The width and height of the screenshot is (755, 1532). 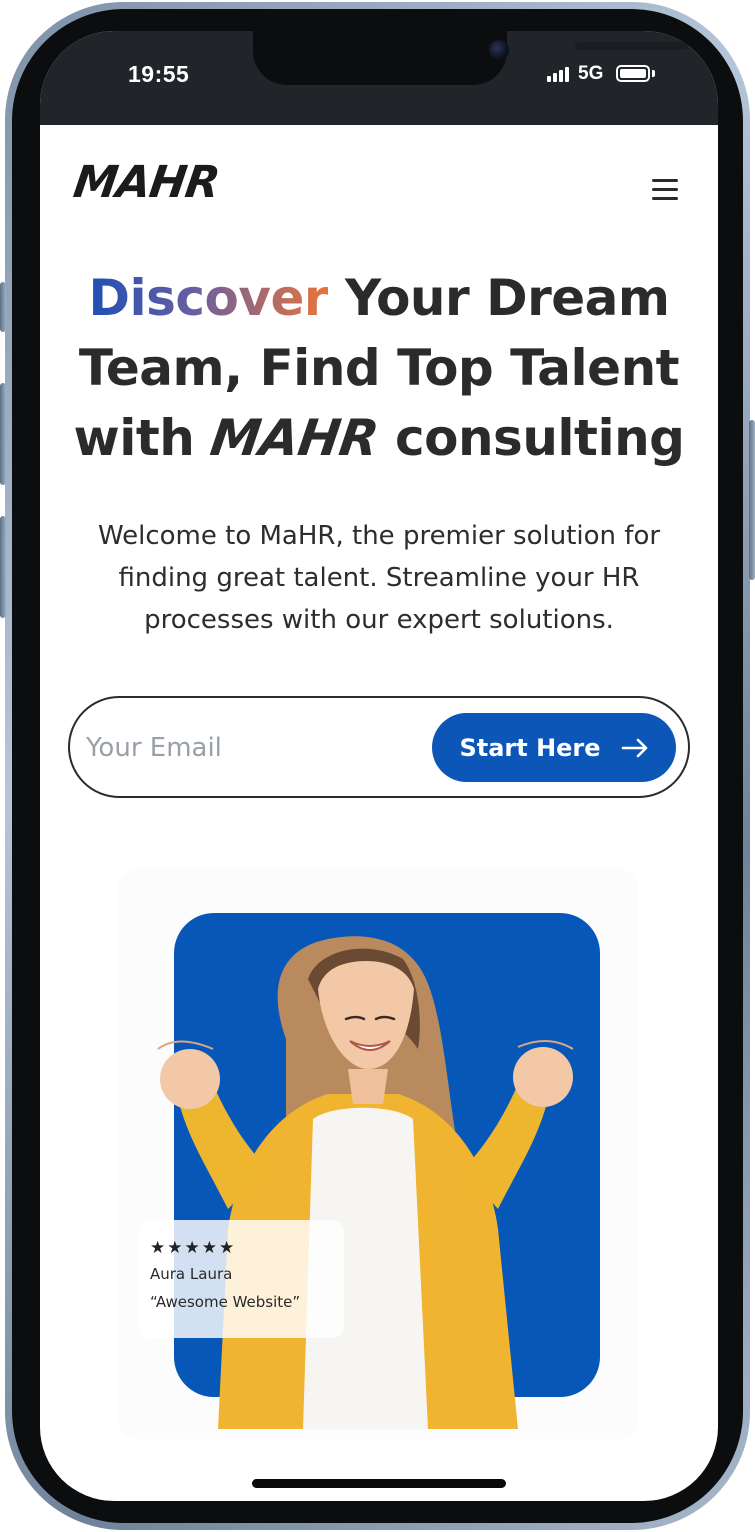 I want to click on start-here-label: Start Here, so click(x=530, y=747).